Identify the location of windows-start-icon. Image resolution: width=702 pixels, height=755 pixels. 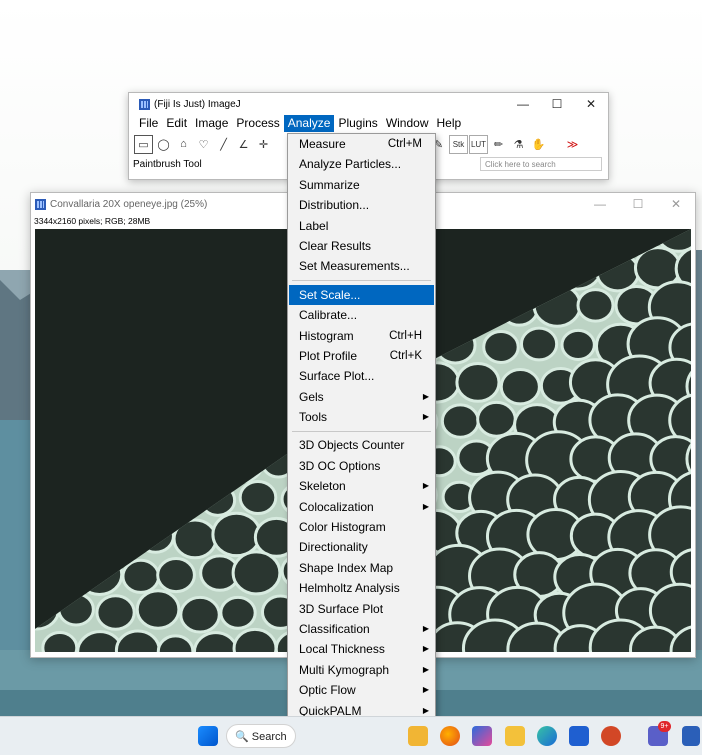
(208, 736).